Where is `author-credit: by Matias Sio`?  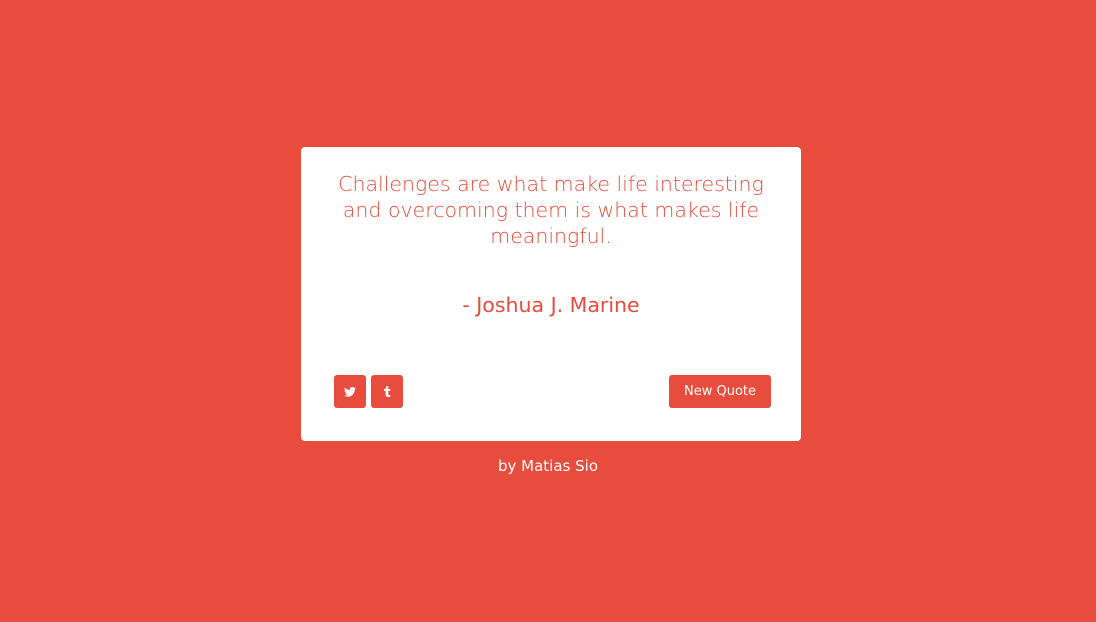
author-credit: by Matias Sio is located at coordinates (548, 466).